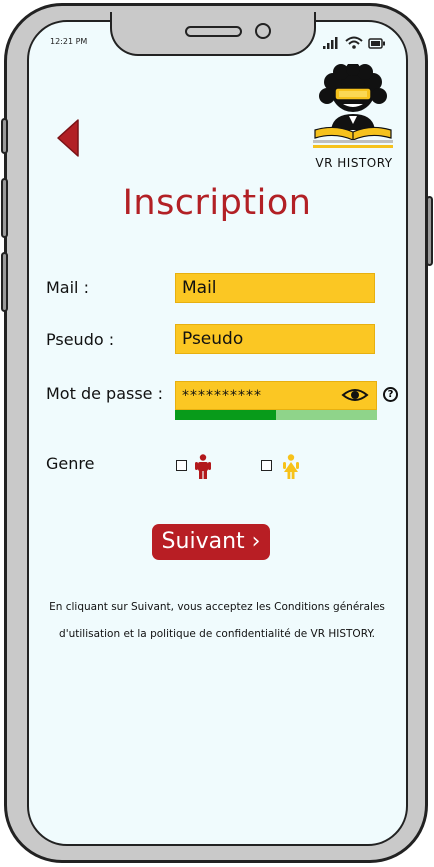  What do you see at coordinates (225, 415) in the screenshot?
I see `strength-strong-segment` at bounding box center [225, 415].